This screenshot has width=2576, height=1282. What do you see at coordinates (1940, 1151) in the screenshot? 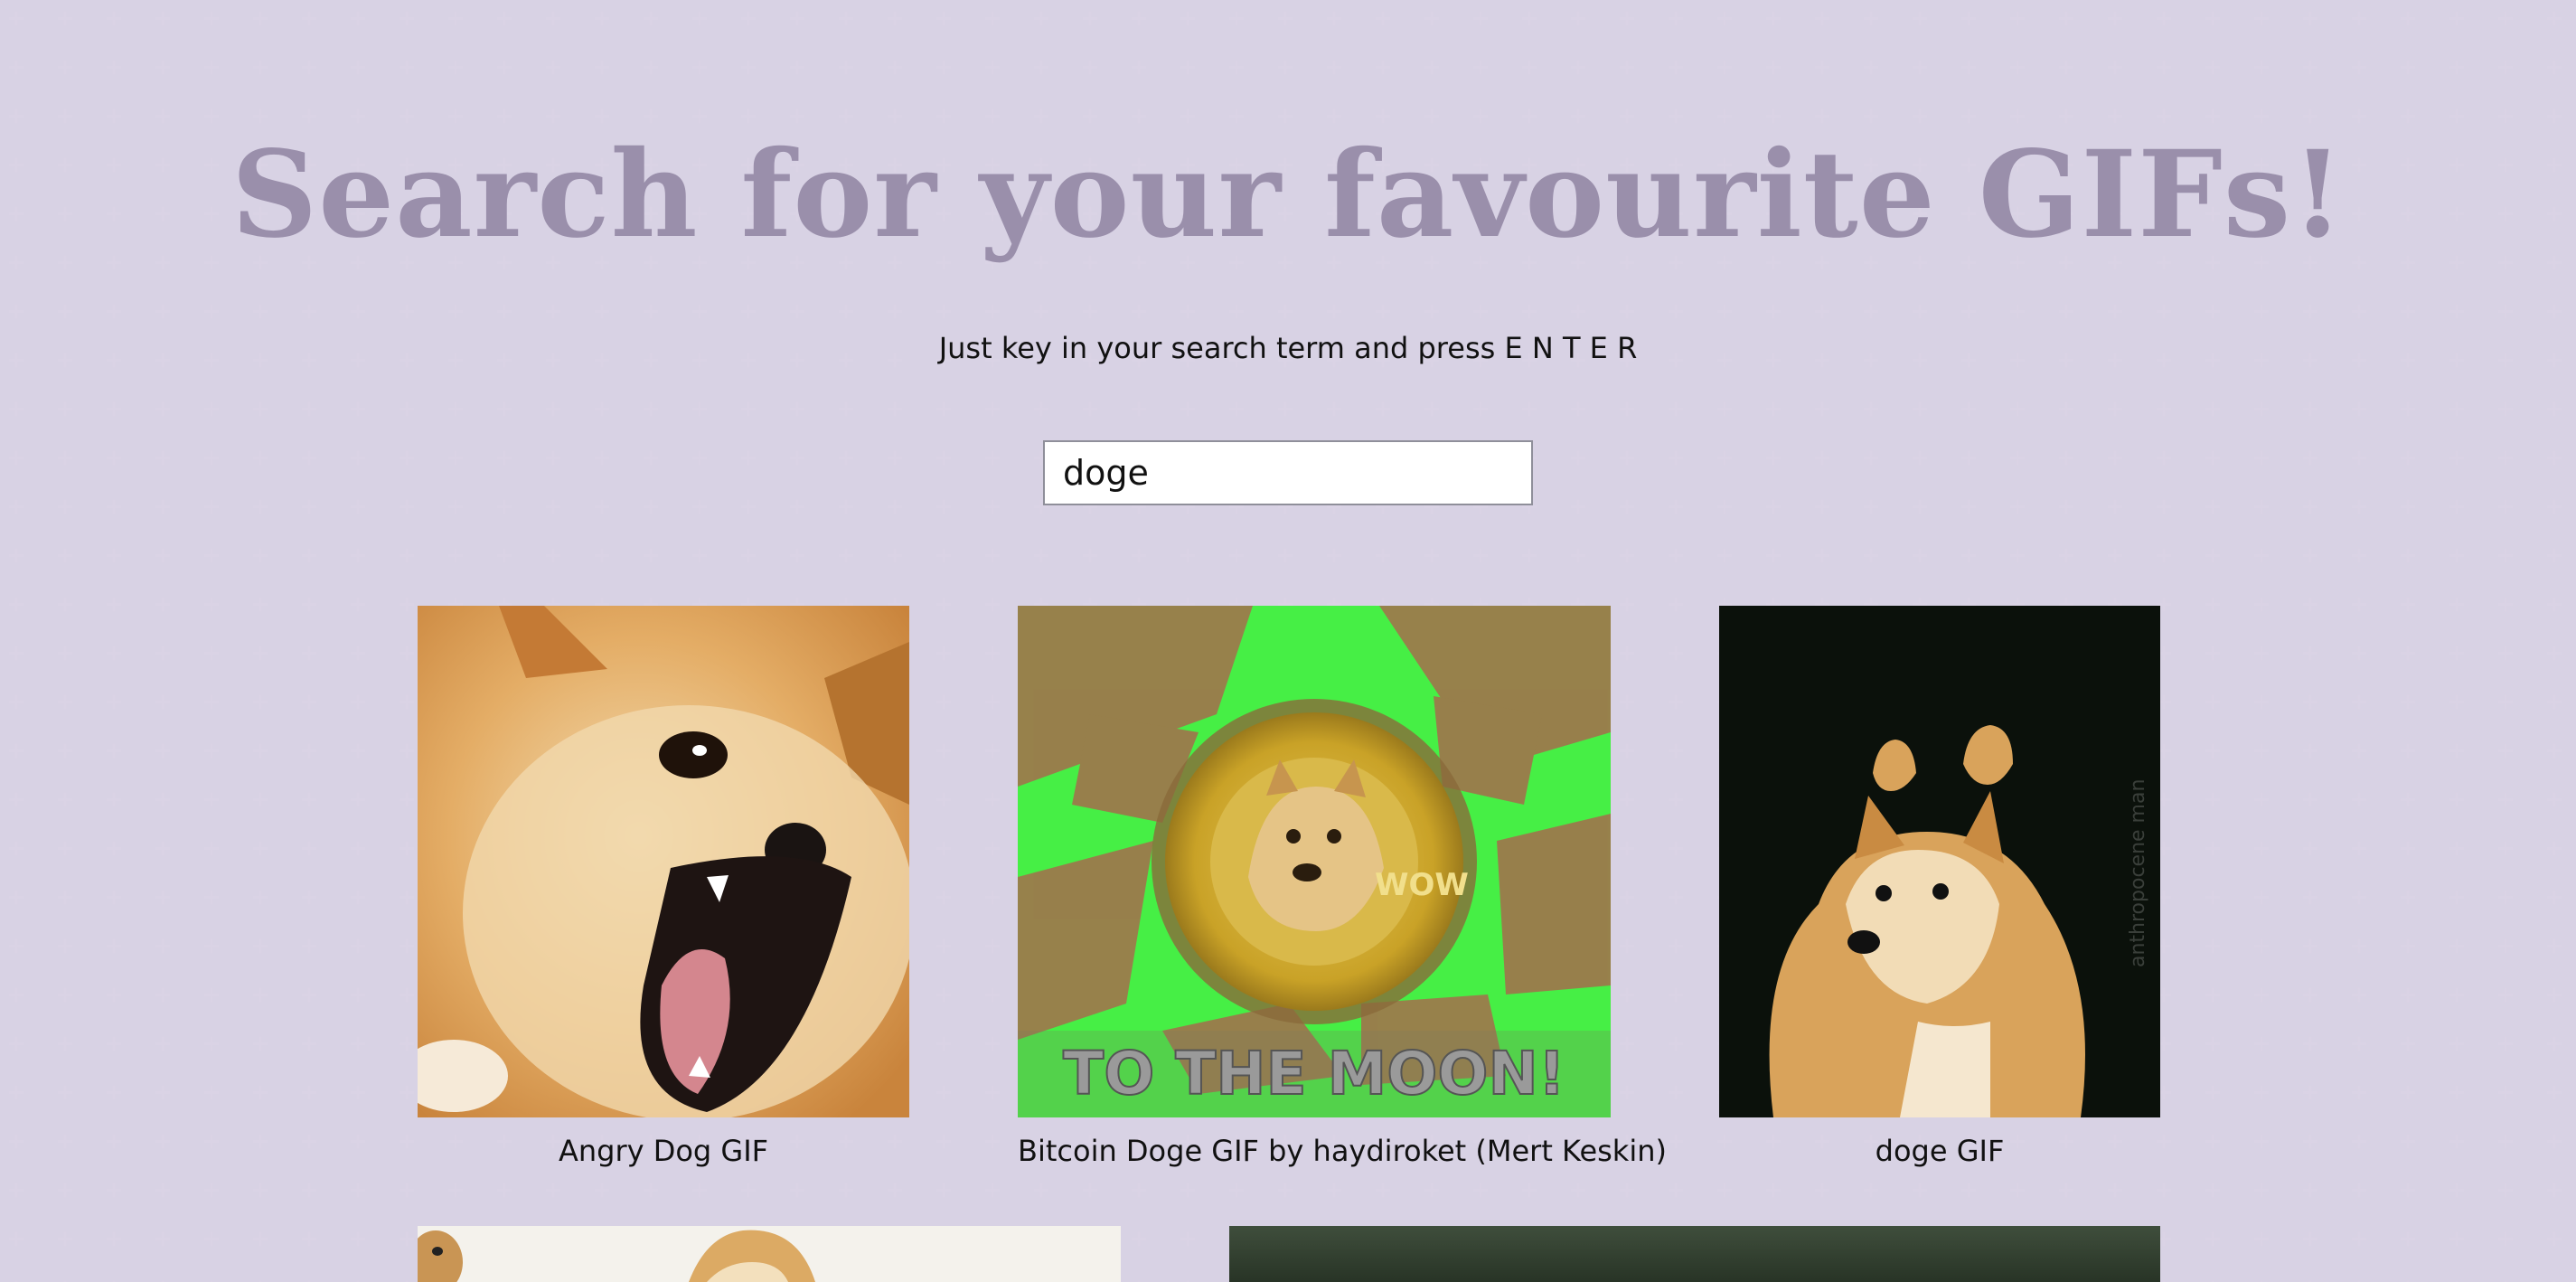
I see `gif-caption: doge GIF` at bounding box center [1940, 1151].